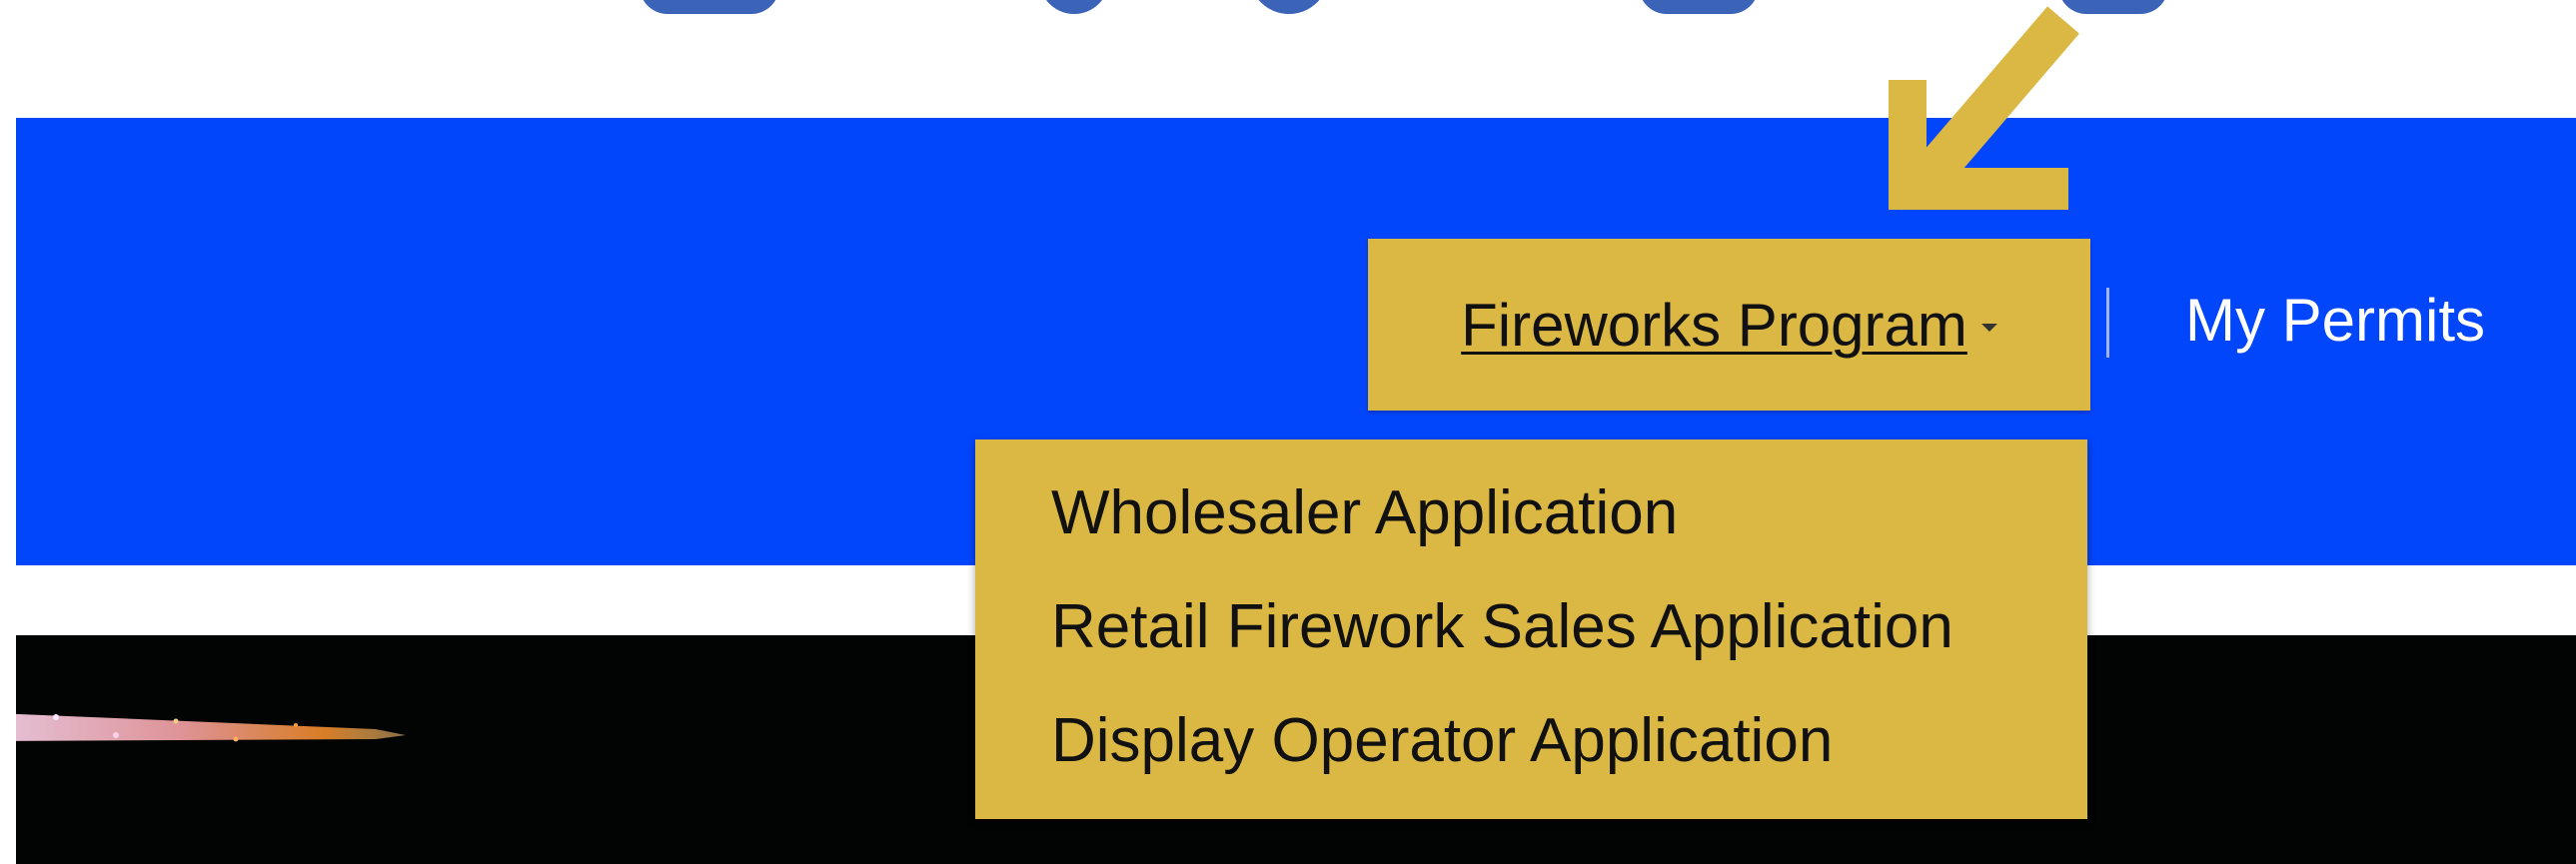 Image resolution: width=2576 pixels, height=864 pixels. I want to click on firework-streak-image, so click(211, 727).